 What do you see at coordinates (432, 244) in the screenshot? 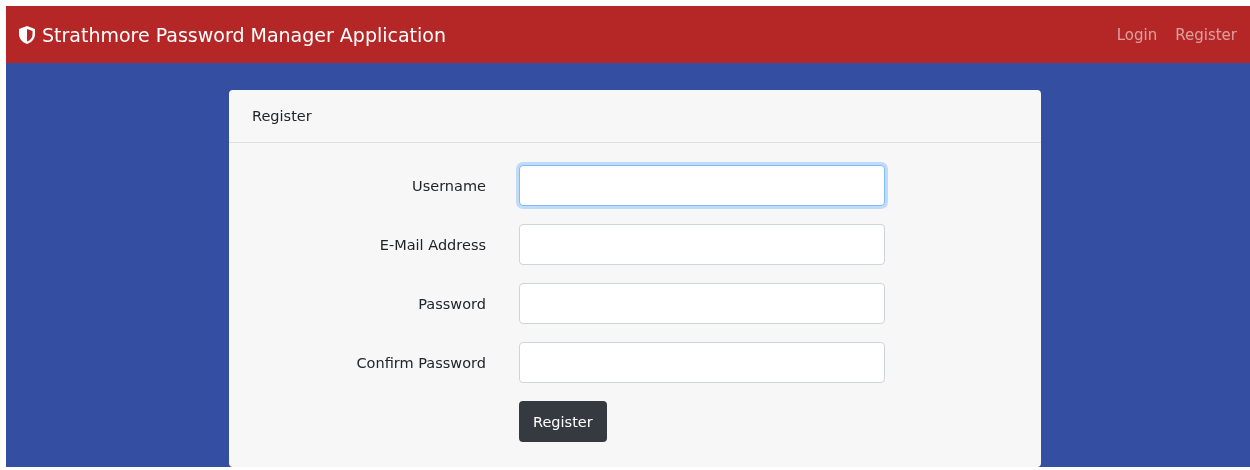
I see `field-label: E-Mail Address` at bounding box center [432, 244].